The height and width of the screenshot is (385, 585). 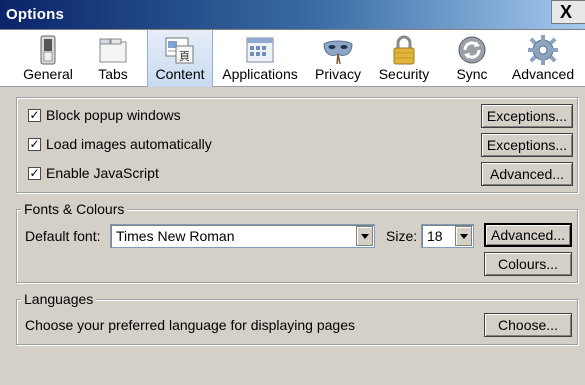 I want to click on title-bar: Options X, so click(x=292, y=15).